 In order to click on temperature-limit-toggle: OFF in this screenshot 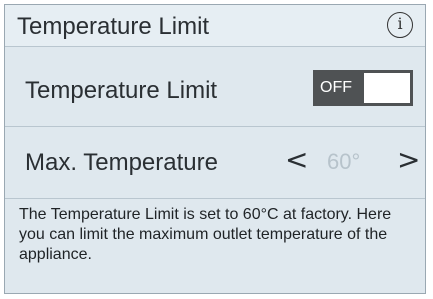, I will do `click(363, 88)`.